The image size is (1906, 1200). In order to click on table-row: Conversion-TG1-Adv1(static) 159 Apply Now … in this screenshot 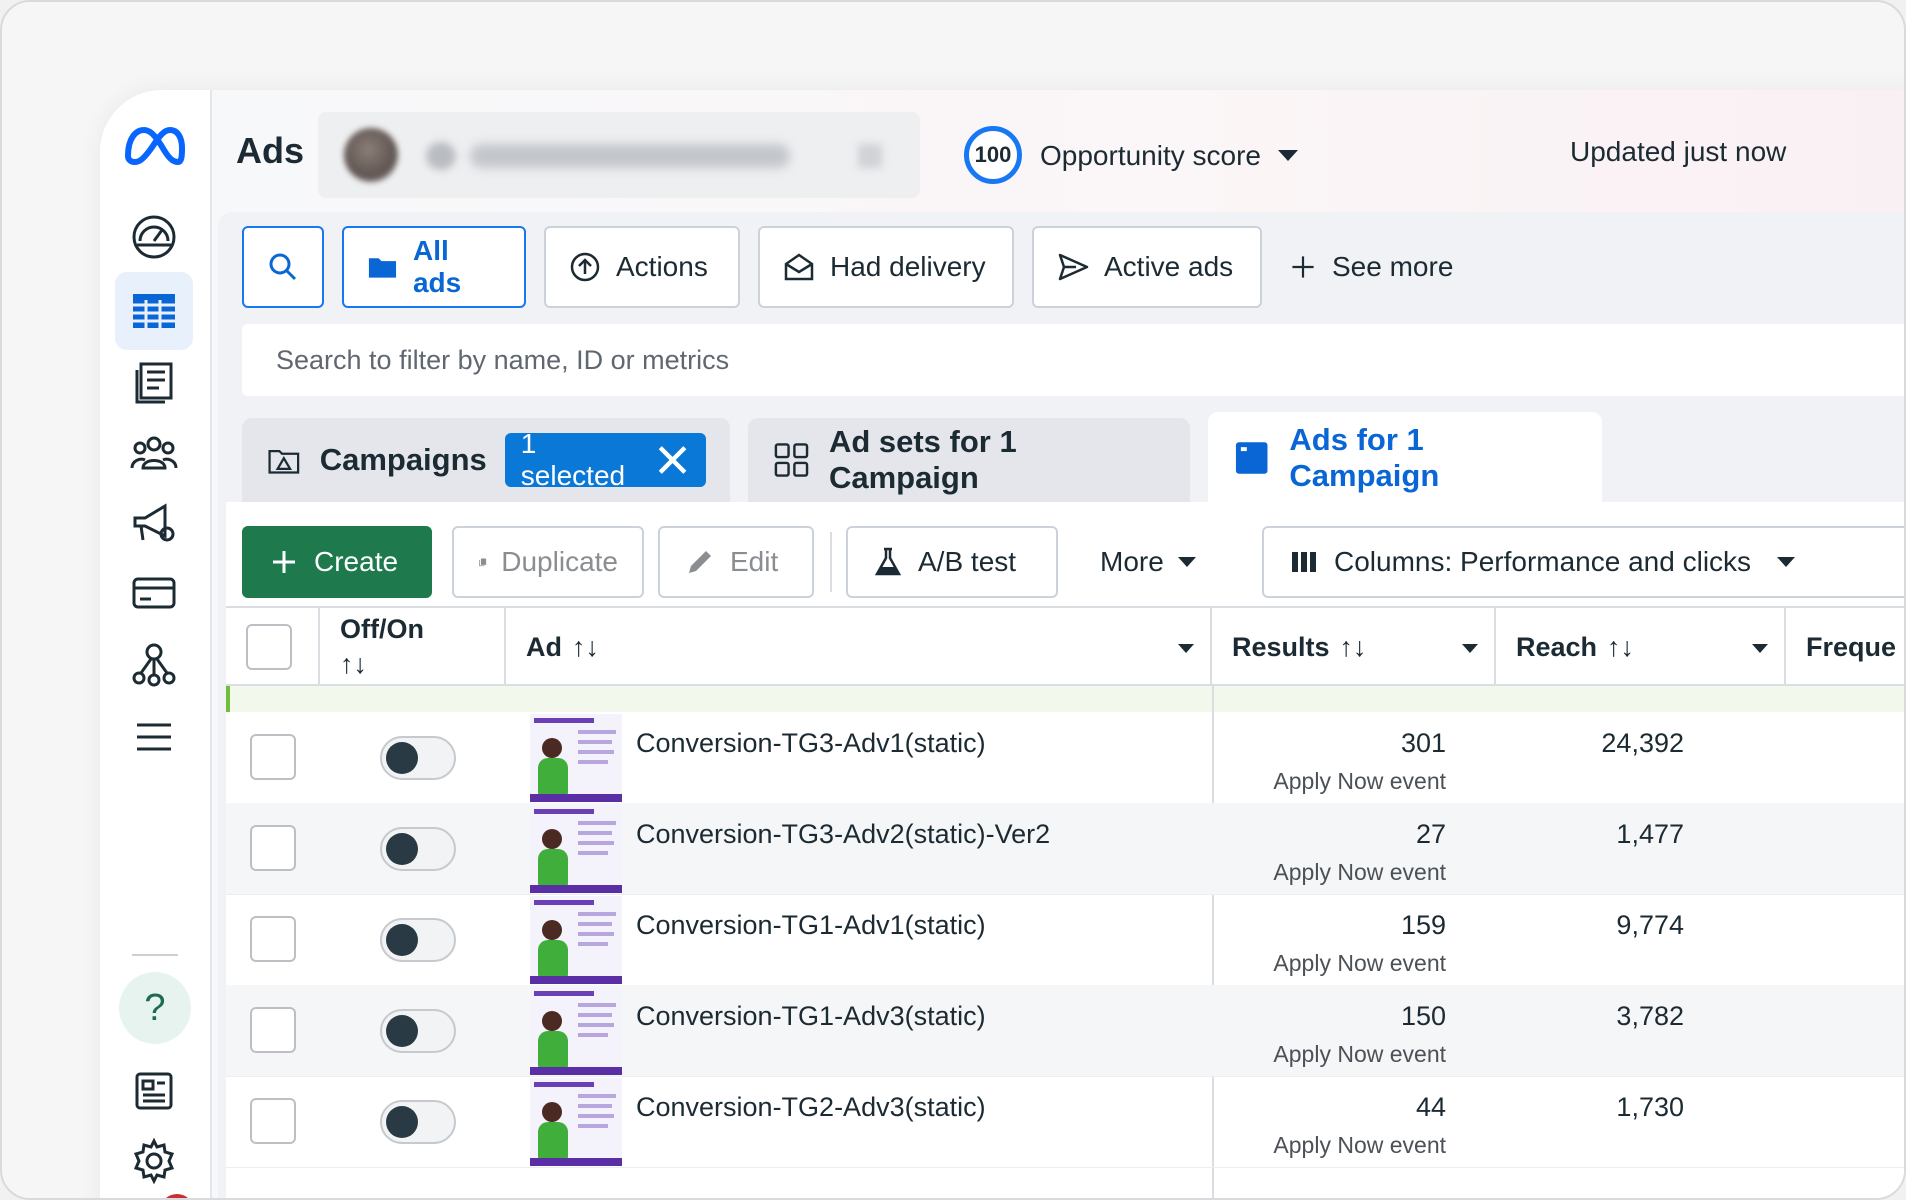, I will do `click(1065, 940)`.